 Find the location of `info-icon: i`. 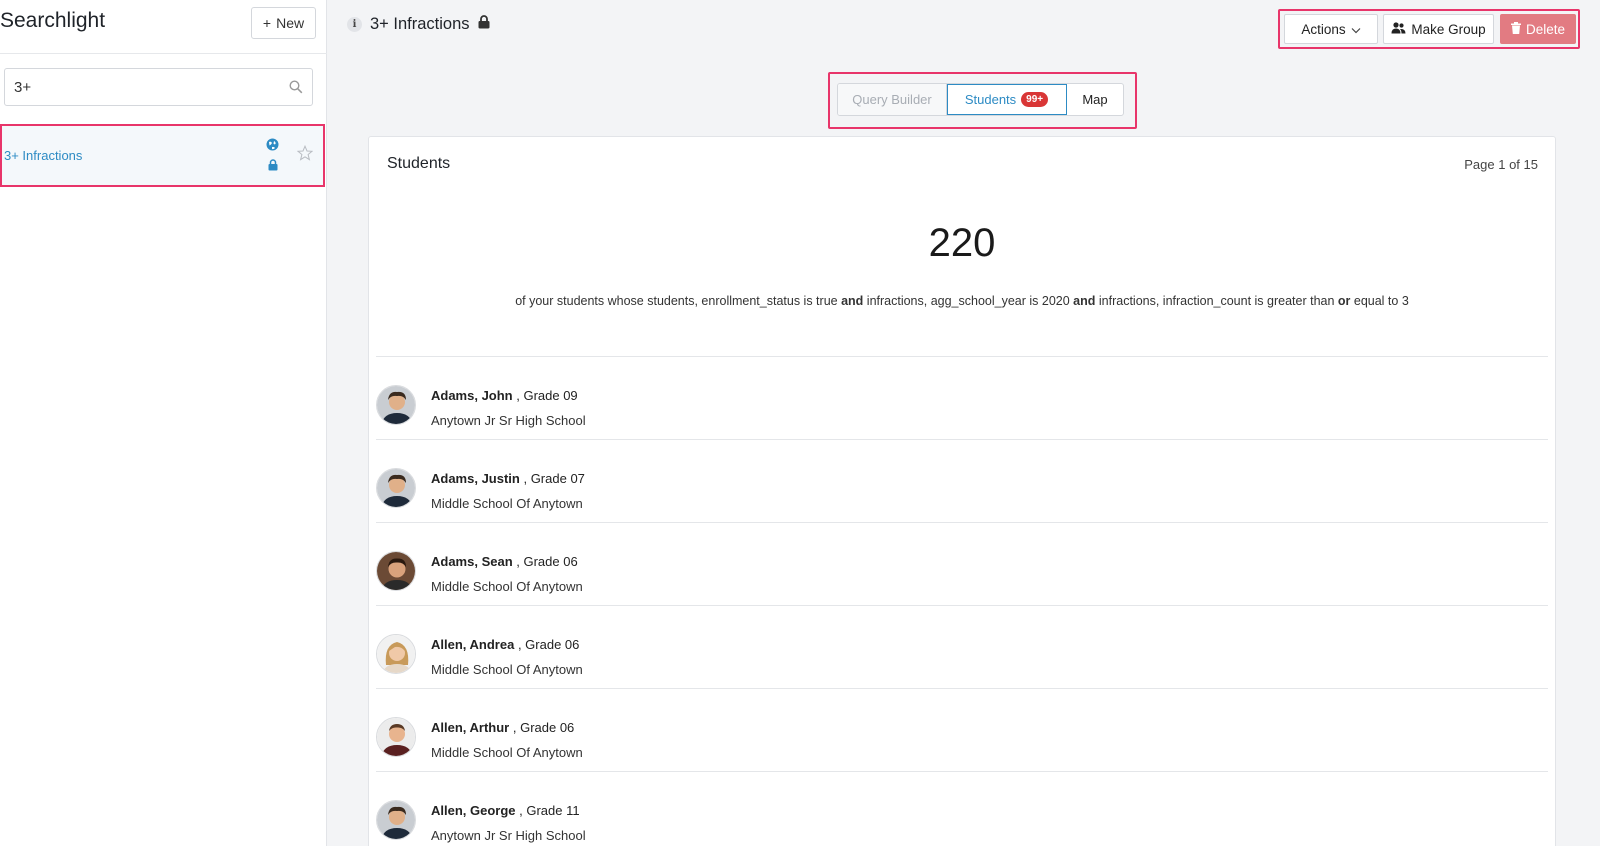

info-icon: i is located at coordinates (354, 24).